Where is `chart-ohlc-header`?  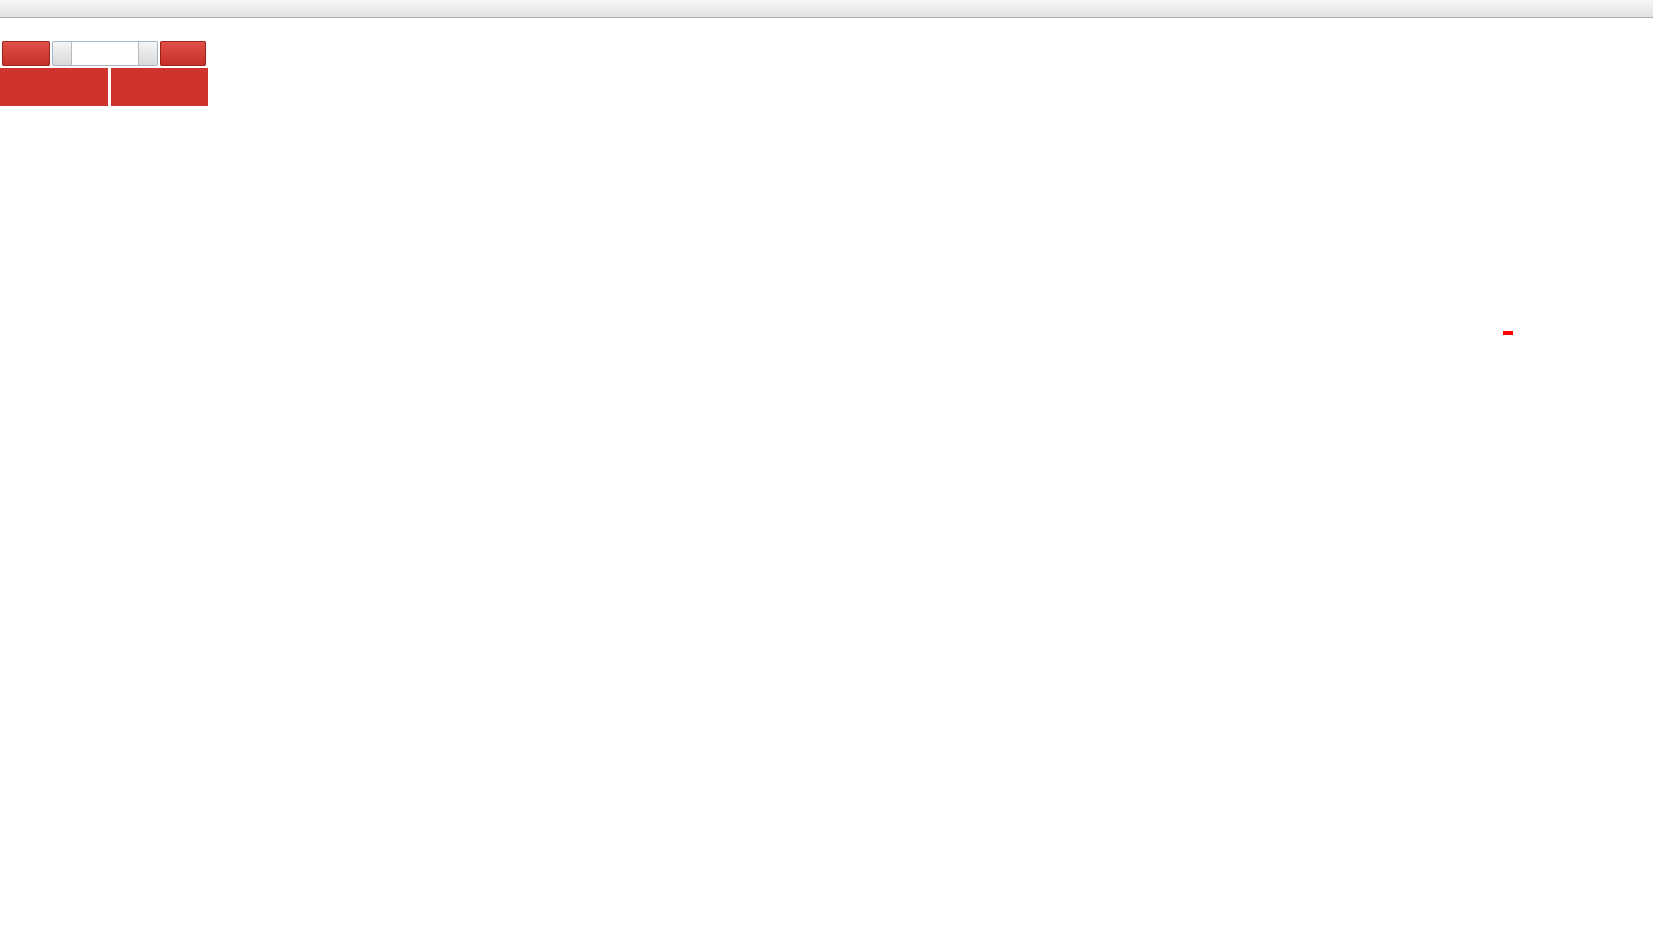
chart-ohlc-header is located at coordinates (15, 30).